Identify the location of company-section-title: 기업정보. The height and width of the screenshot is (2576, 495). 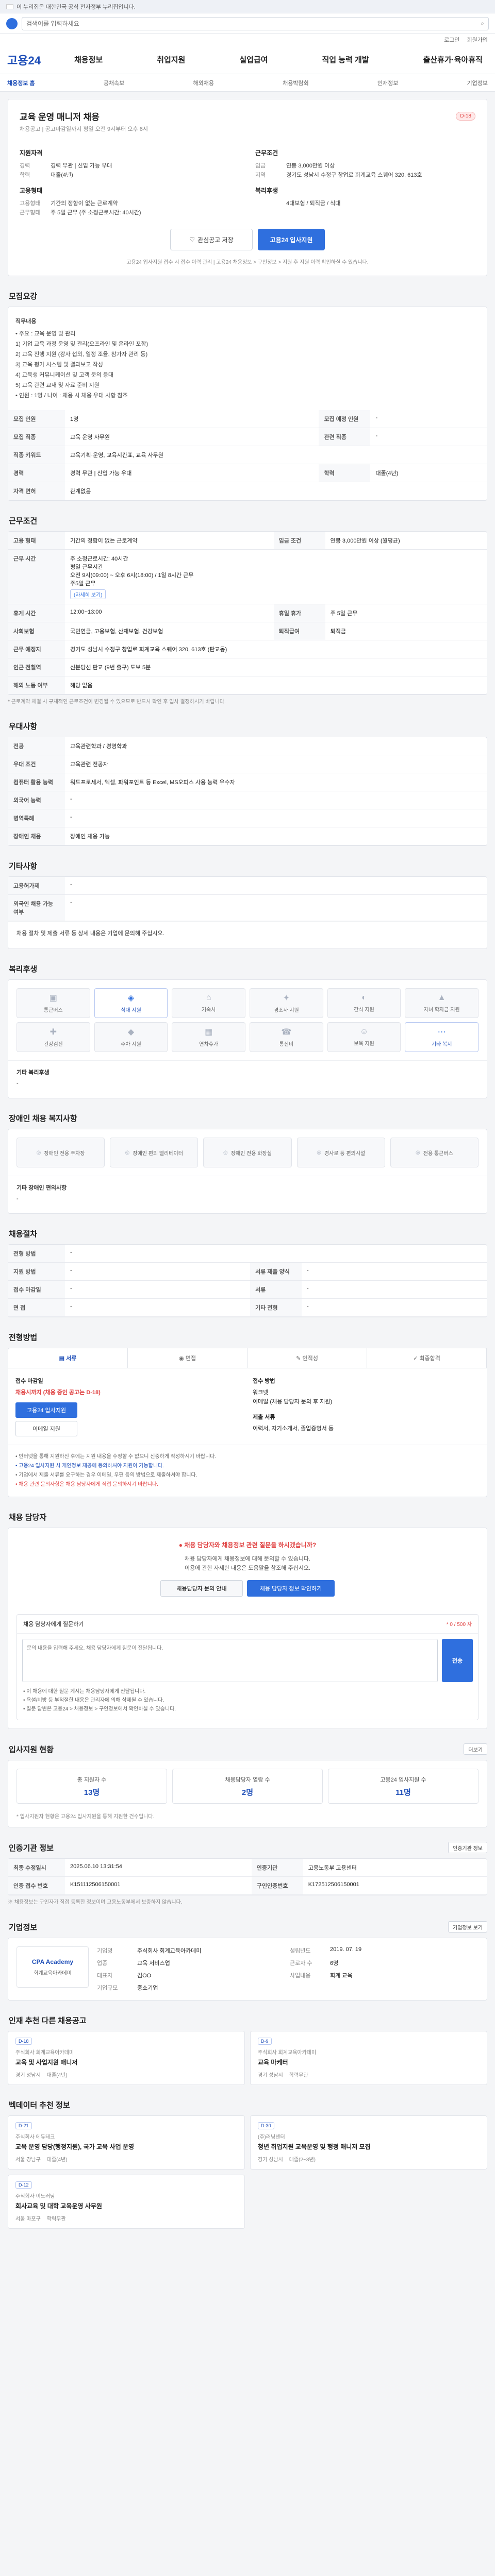
(23, 1927).